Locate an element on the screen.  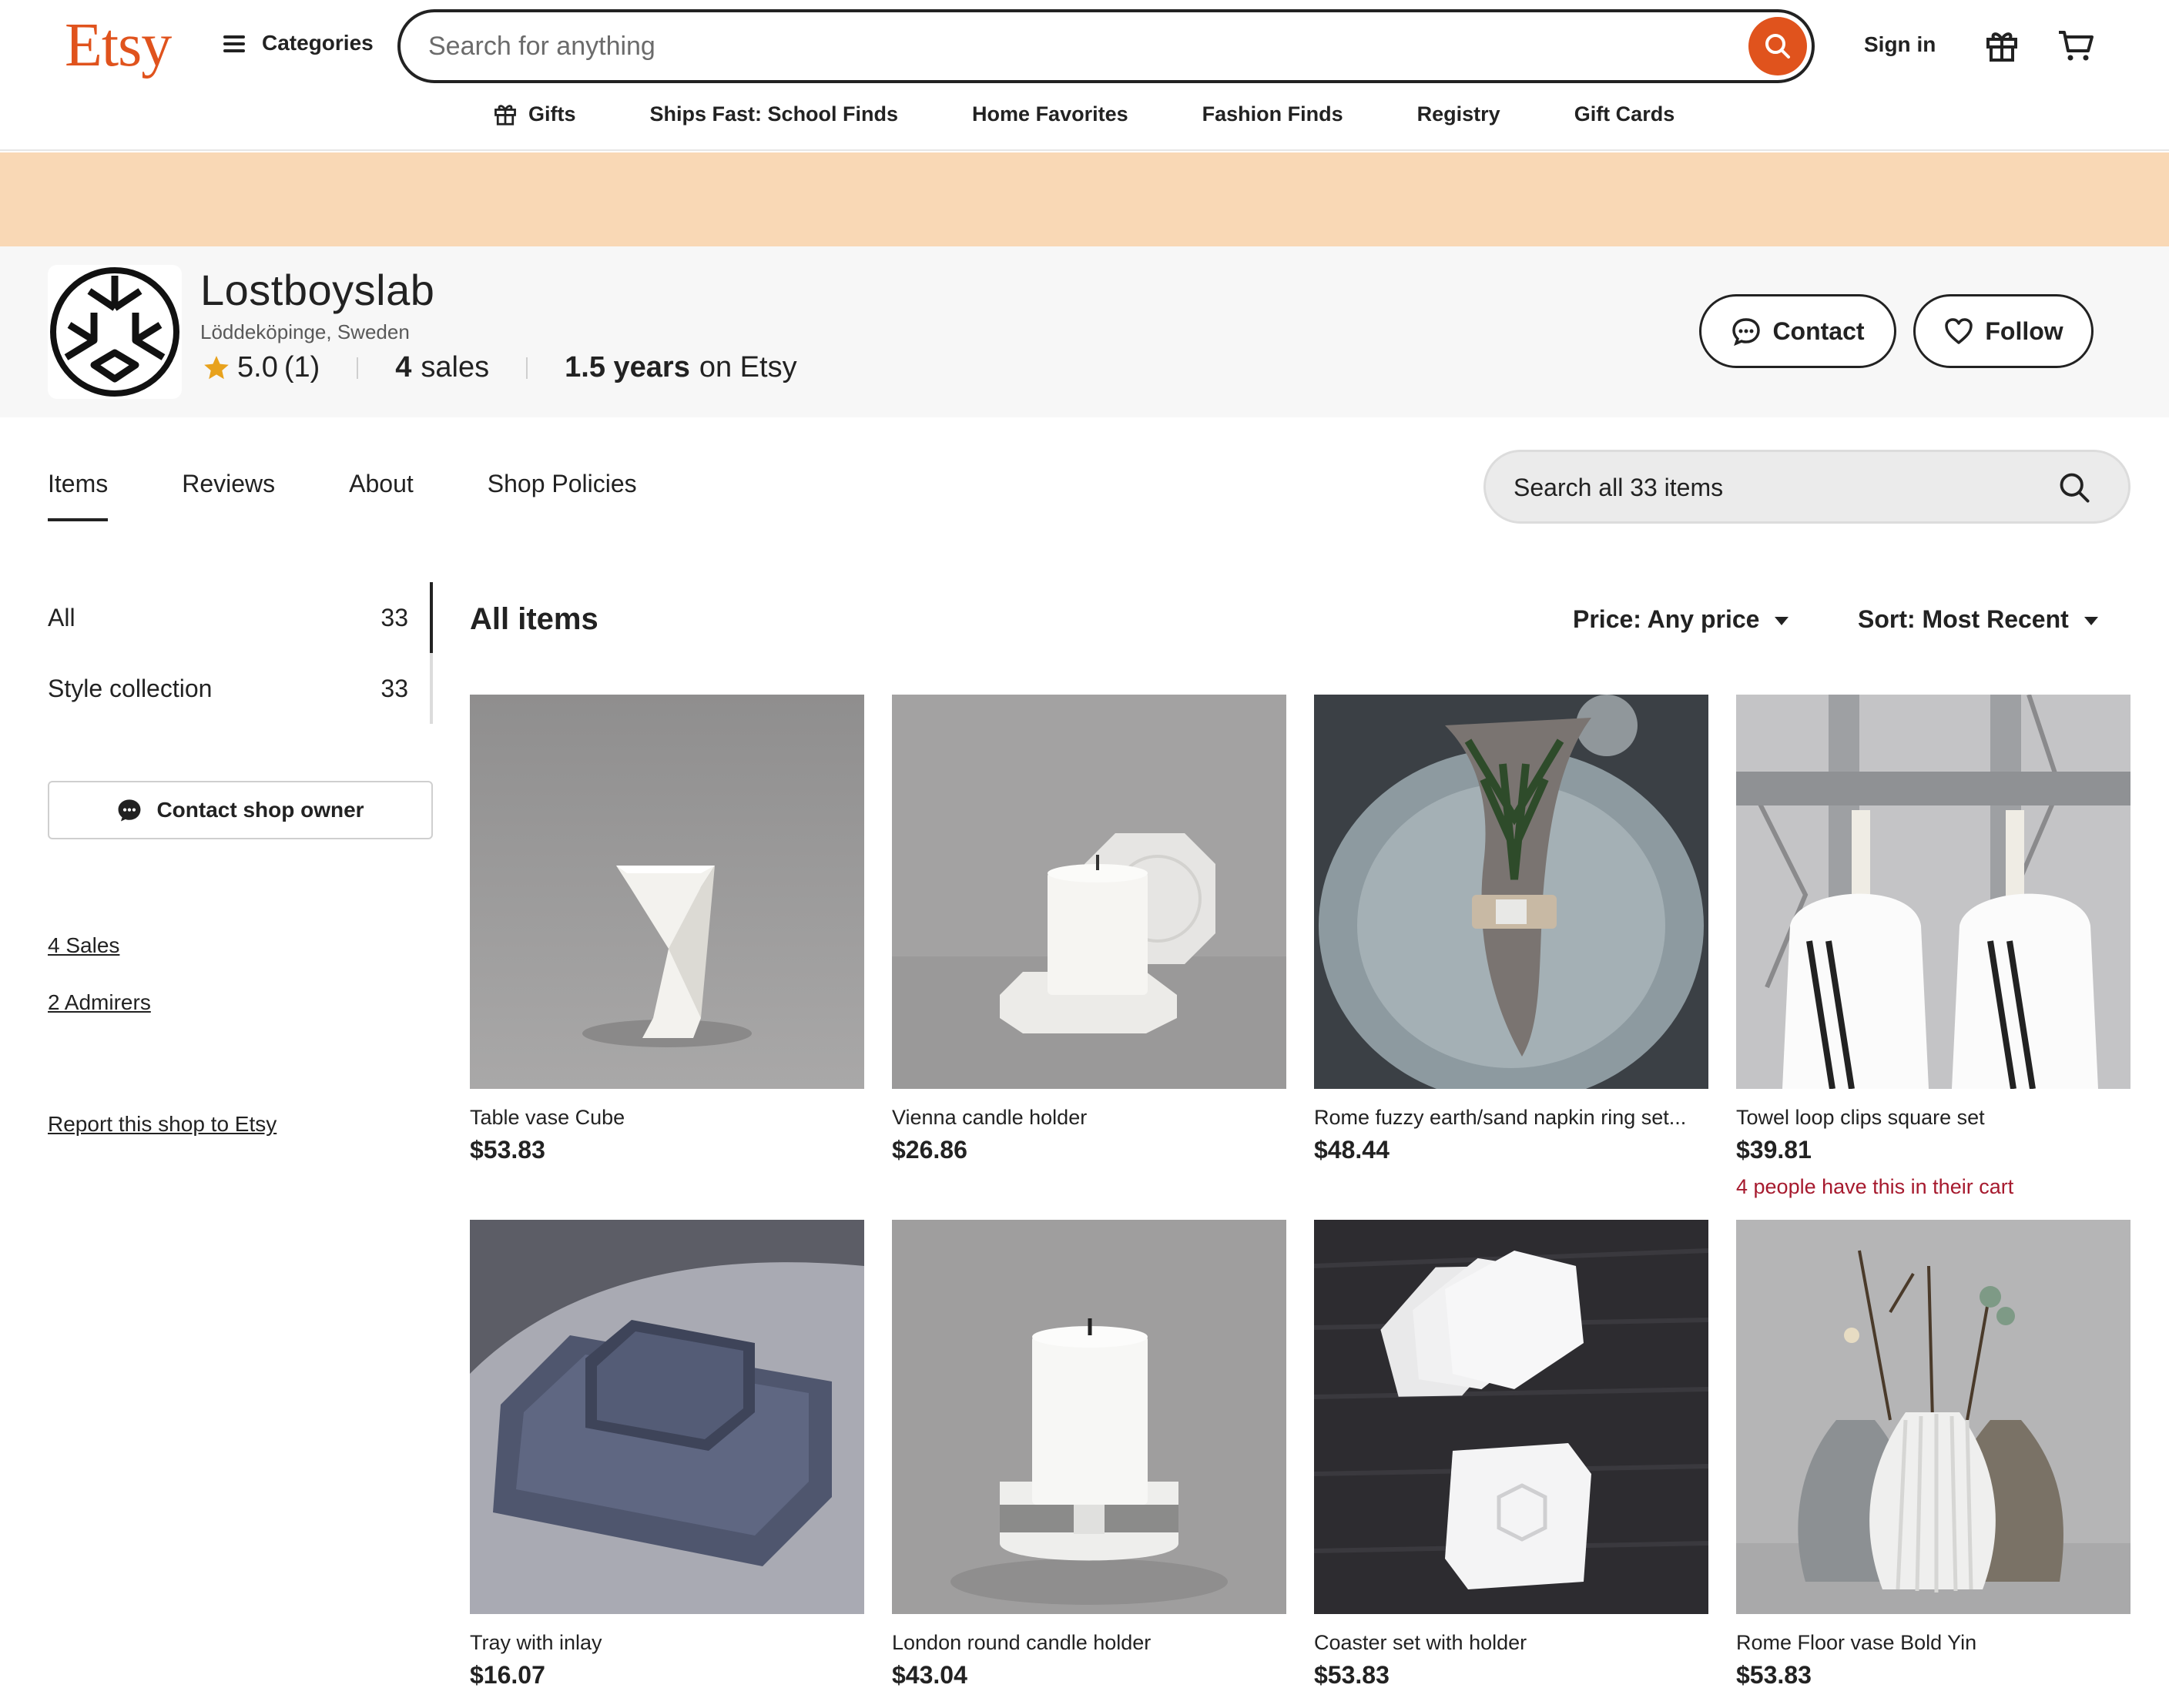
follow-button: Follow is located at coordinates (2004, 331).